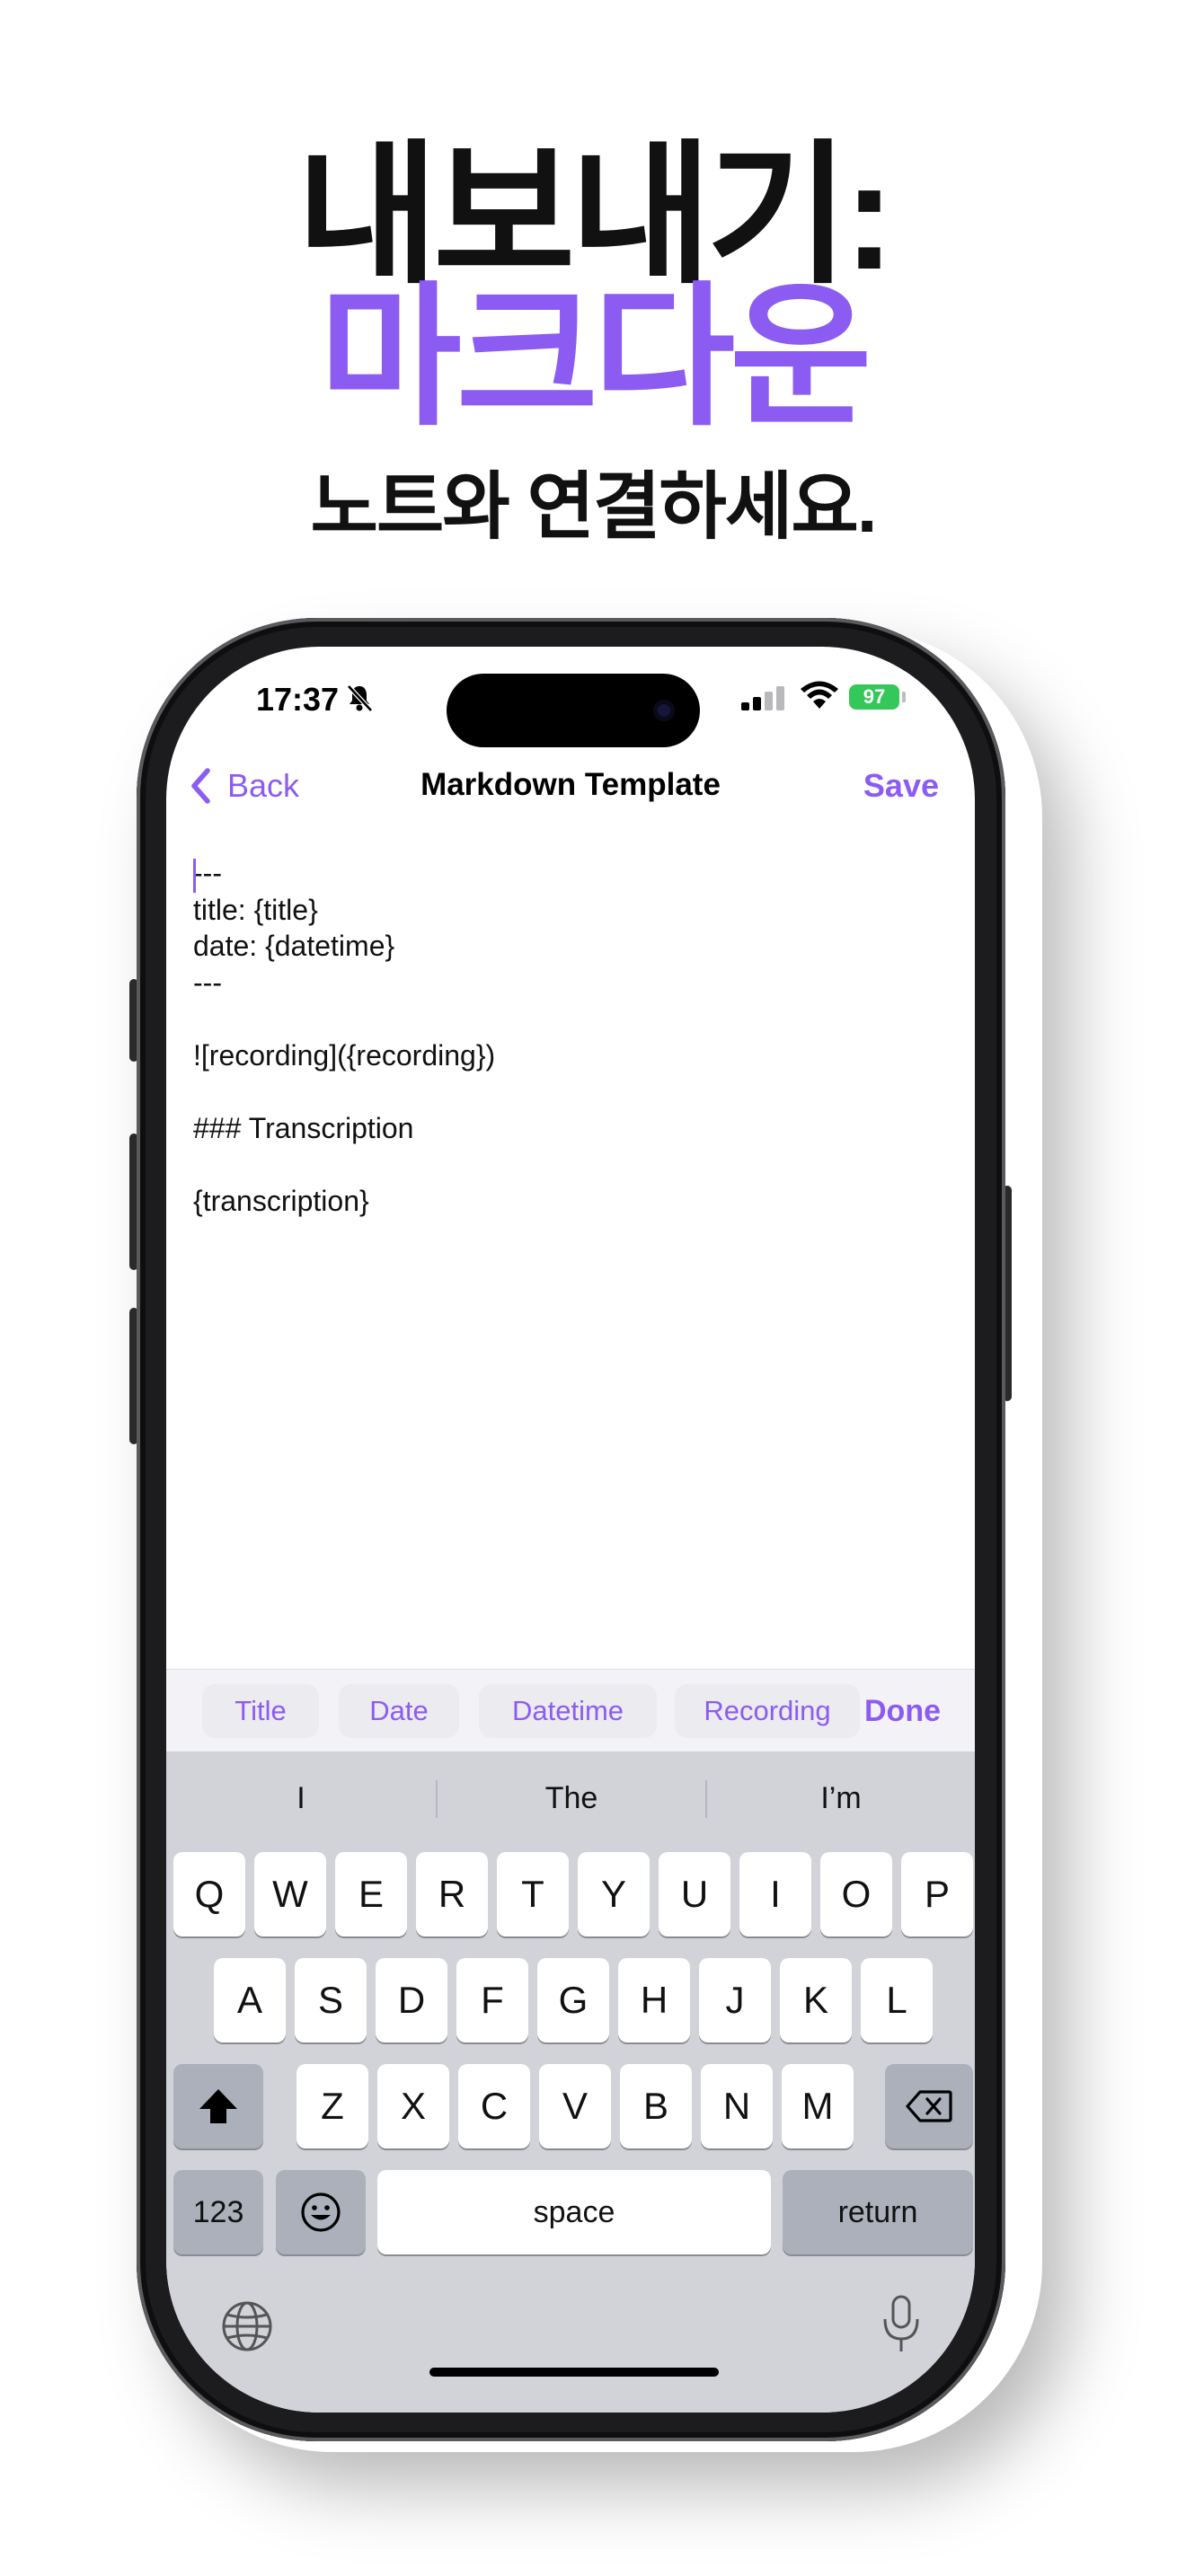  Describe the element at coordinates (303, 1127) in the screenshot. I see `editor-line: ### Transcription` at that location.